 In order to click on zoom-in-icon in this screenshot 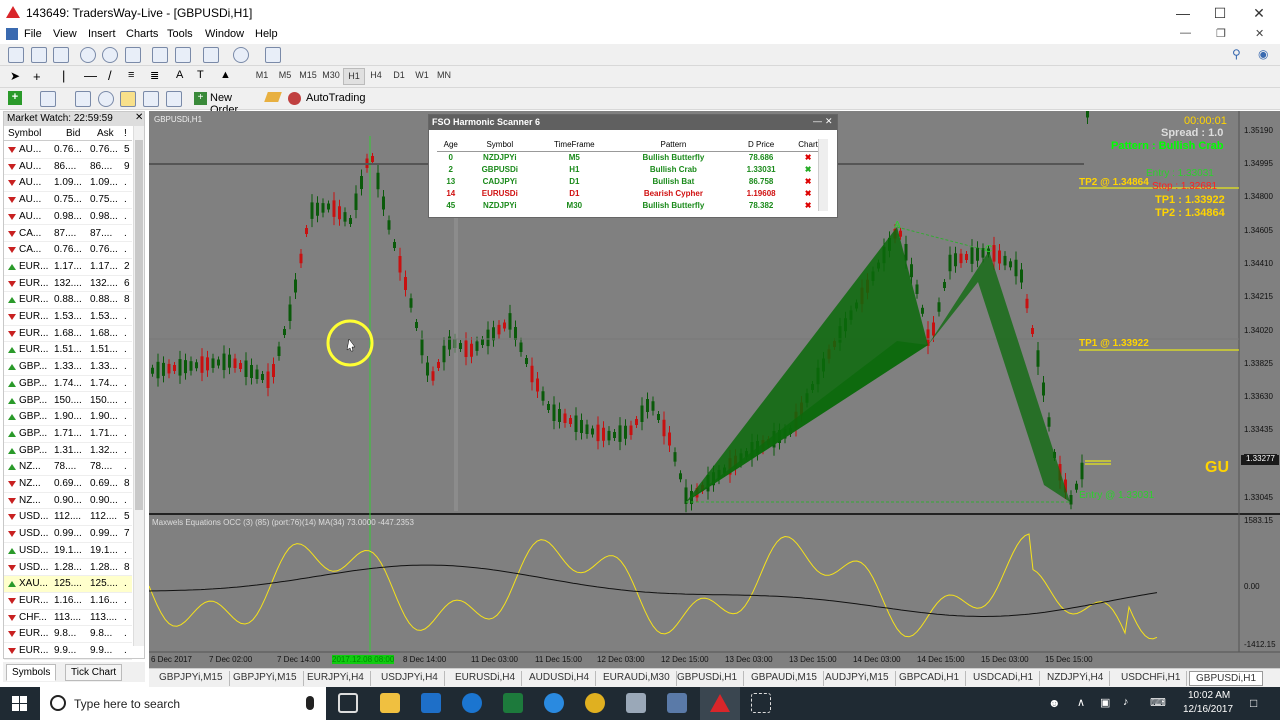, I will do `click(88, 55)`.